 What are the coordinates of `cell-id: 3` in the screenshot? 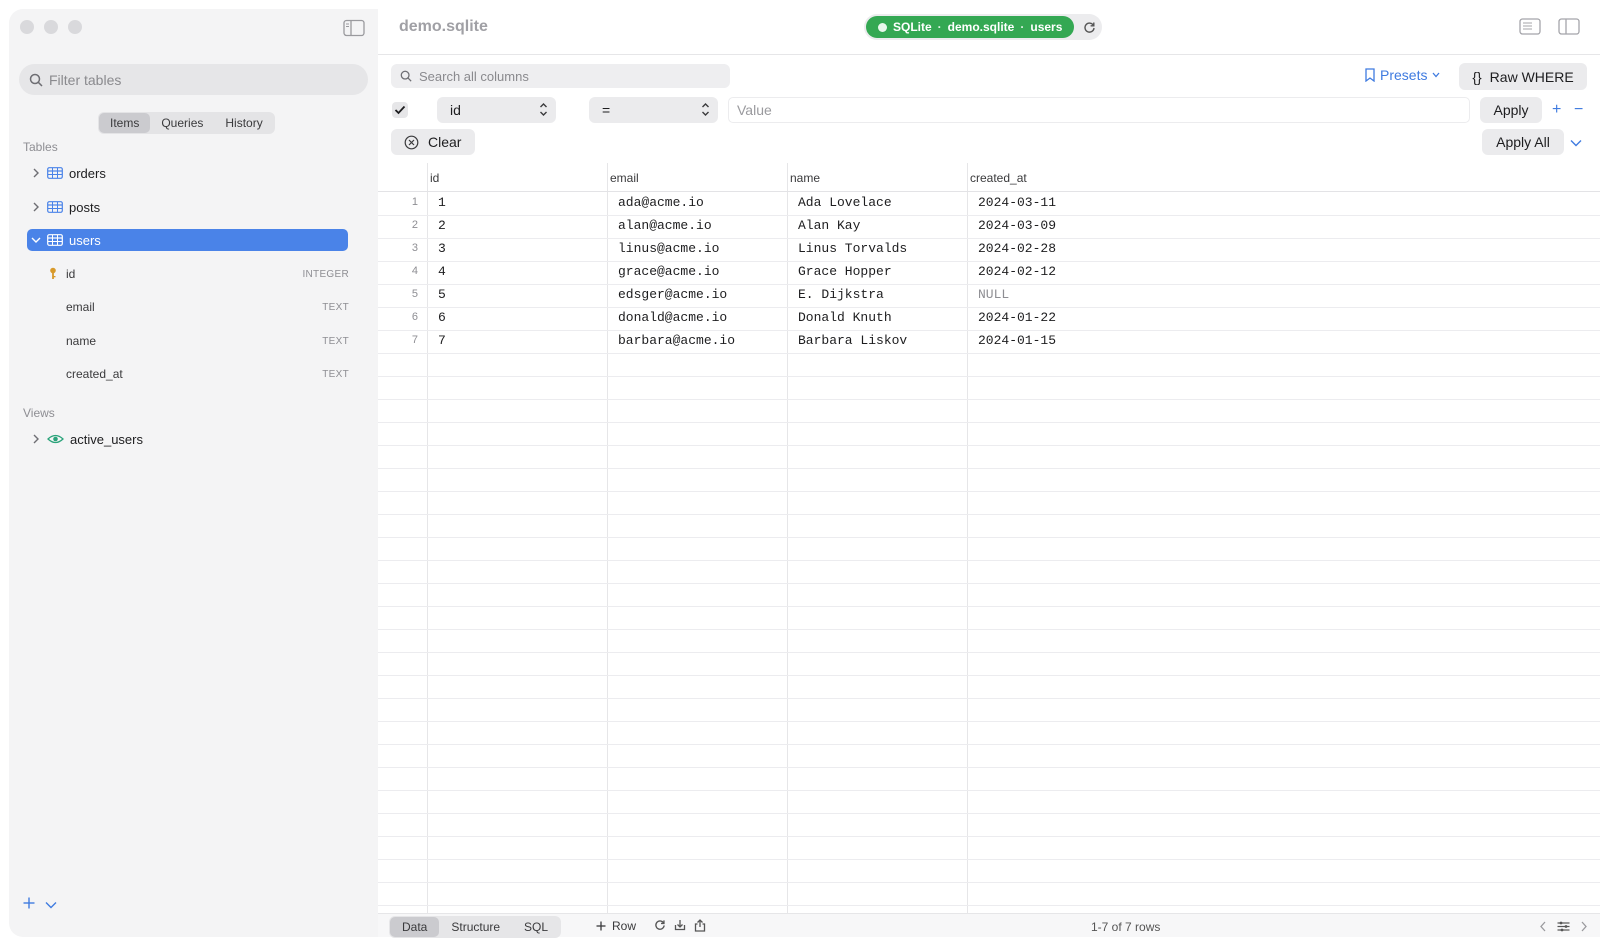 It's located at (442, 248).